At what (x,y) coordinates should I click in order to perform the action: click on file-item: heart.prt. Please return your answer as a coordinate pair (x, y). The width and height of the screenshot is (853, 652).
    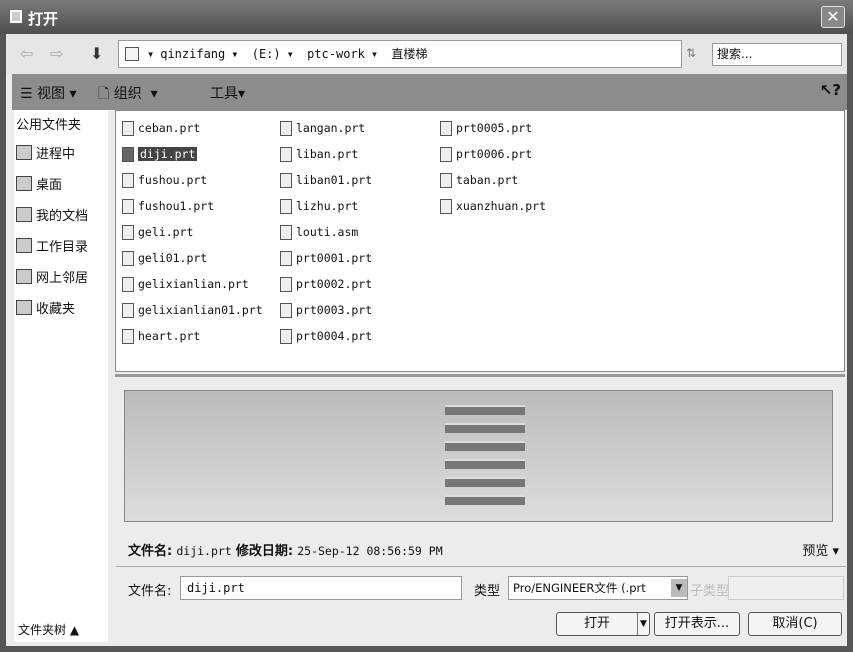
    Looking at the image, I should click on (161, 336).